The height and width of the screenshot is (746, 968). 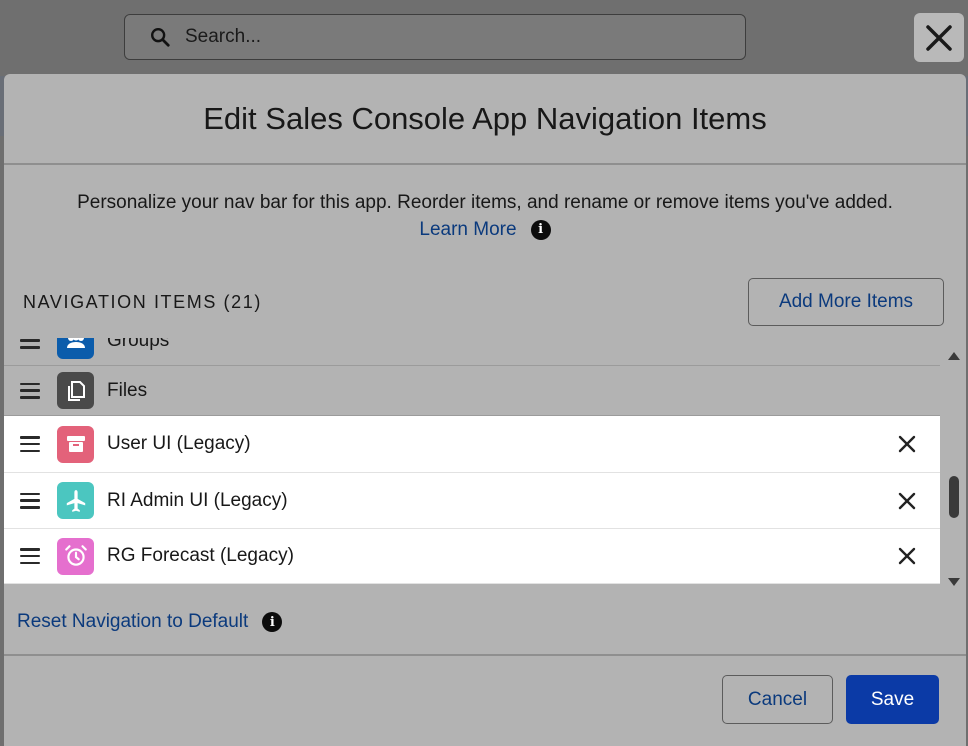 What do you see at coordinates (127, 390) in the screenshot?
I see `list-item-label: Files` at bounding box center [127, 390].